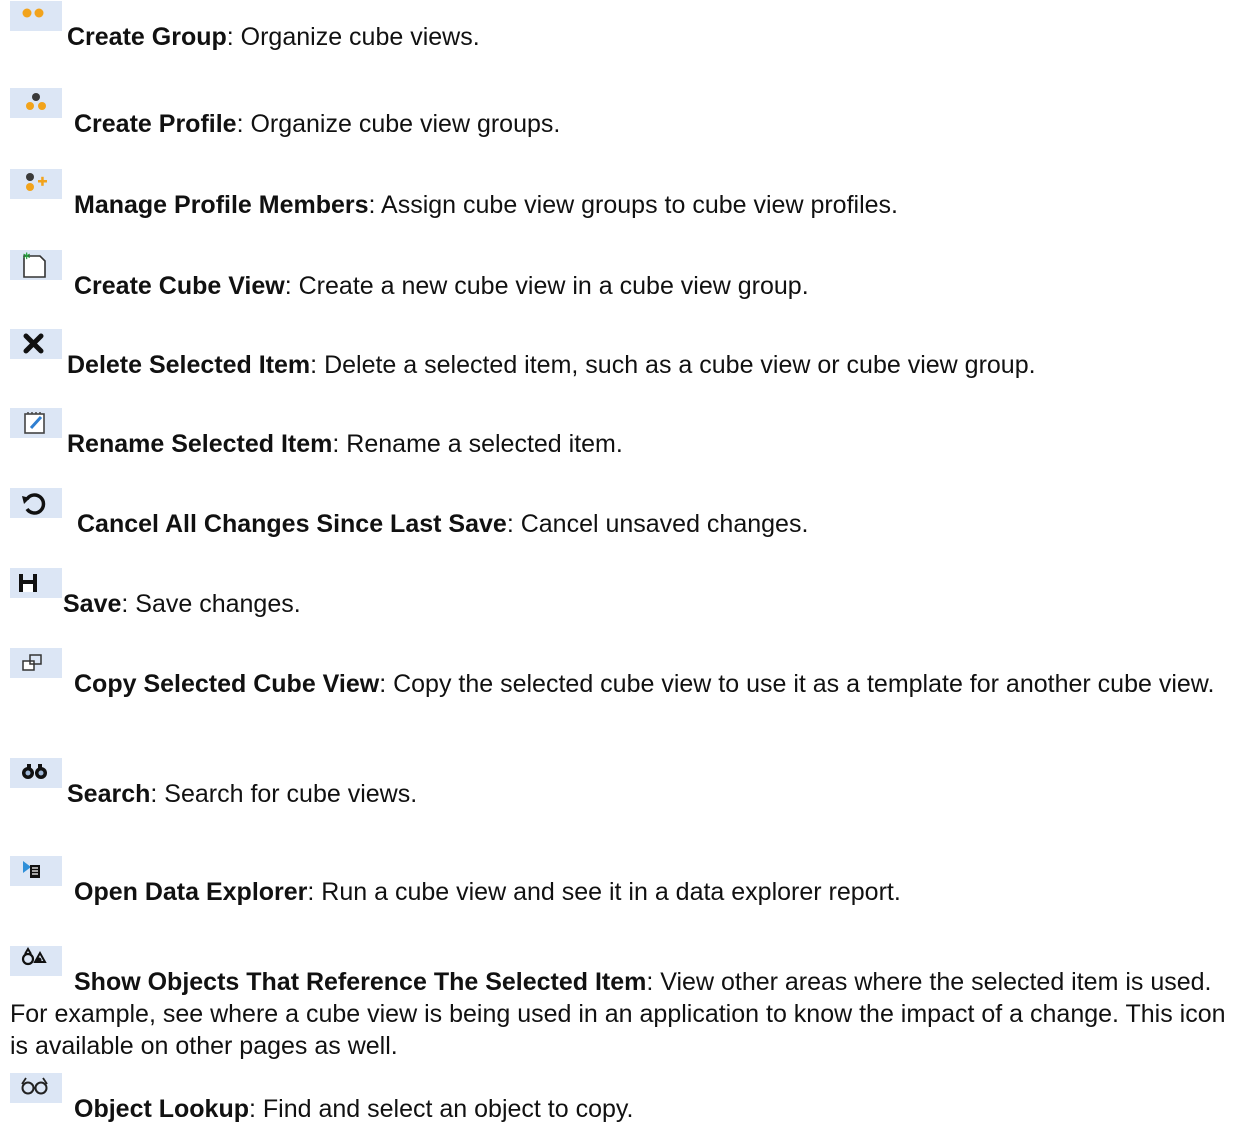 This screenshot has width=1255, height=1130. Describe the element at coordinates (147, 37) in the screenshot. I see `item-title: Create Group` at that location.